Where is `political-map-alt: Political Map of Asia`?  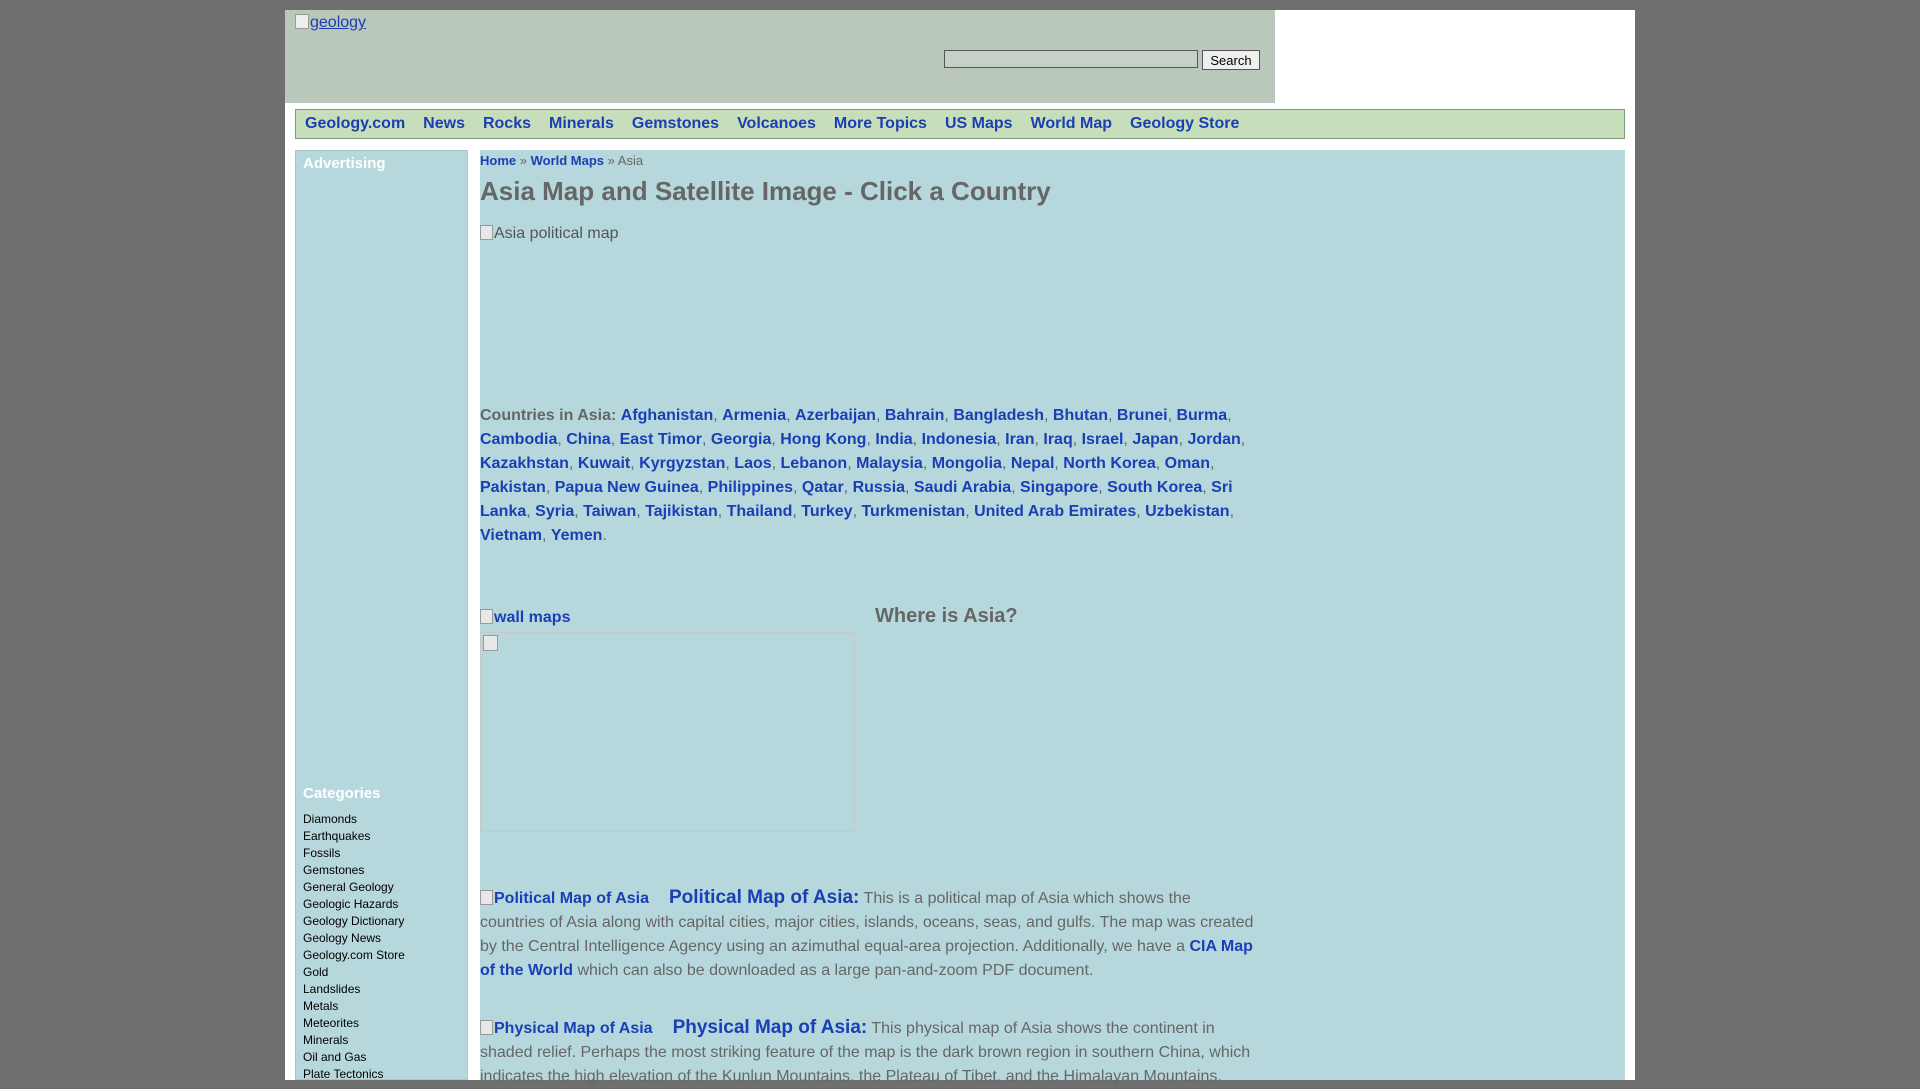
political-map-alt: Political Map of Asia is located at coordinates (571, 898).